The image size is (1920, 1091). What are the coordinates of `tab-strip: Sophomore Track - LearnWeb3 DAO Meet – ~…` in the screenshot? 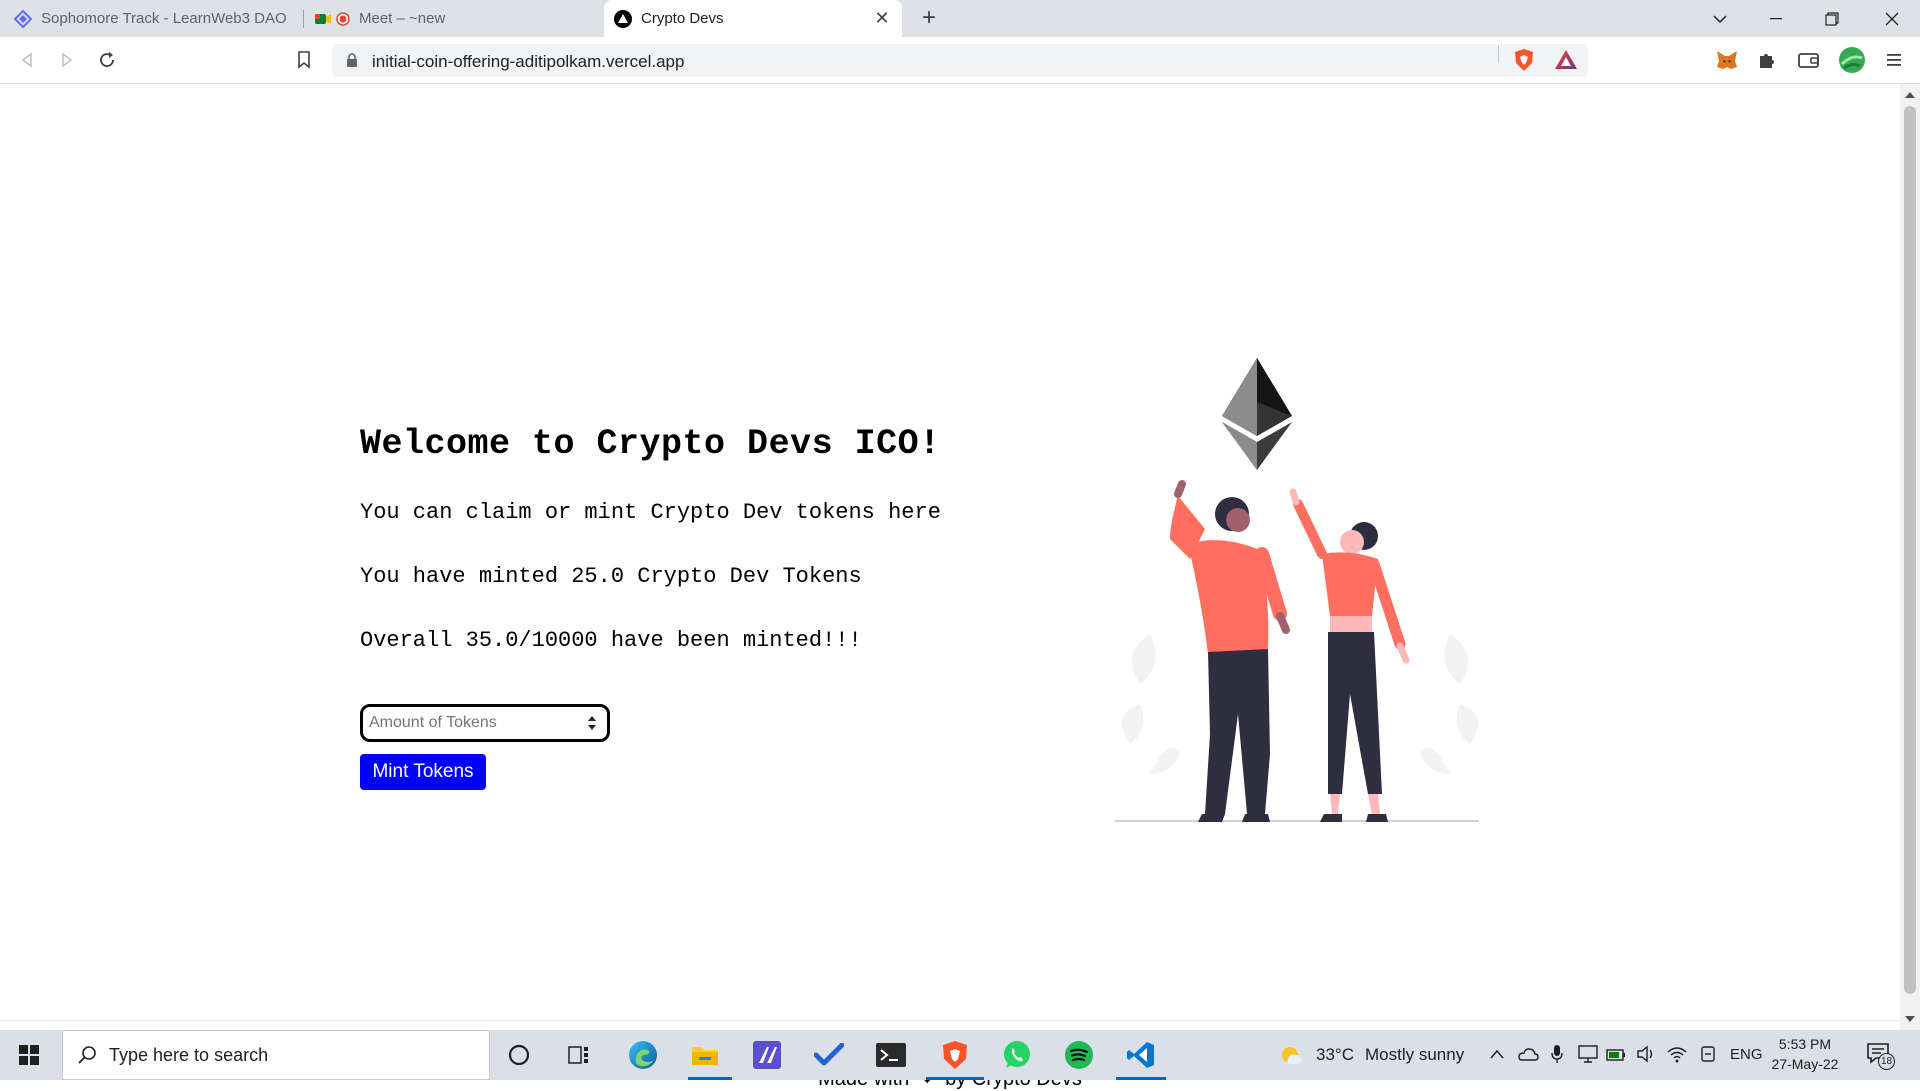 It's located at (960, 18).